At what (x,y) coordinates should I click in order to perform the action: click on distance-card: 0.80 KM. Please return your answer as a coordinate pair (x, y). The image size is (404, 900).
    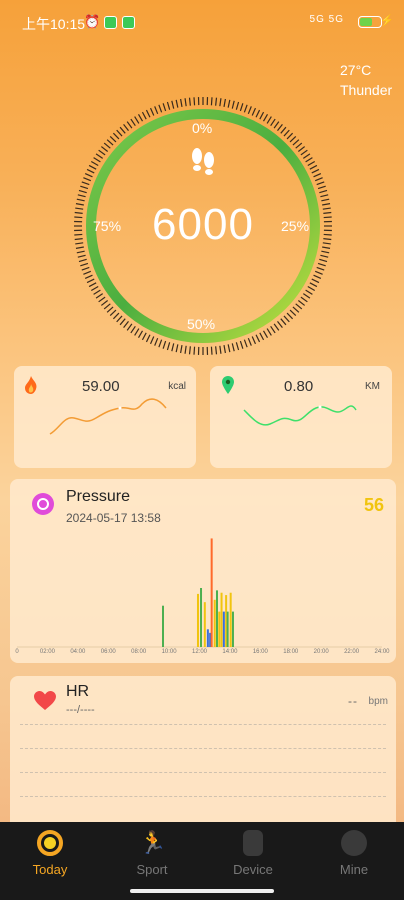
    Looking at the image, I should click on (301, 417).